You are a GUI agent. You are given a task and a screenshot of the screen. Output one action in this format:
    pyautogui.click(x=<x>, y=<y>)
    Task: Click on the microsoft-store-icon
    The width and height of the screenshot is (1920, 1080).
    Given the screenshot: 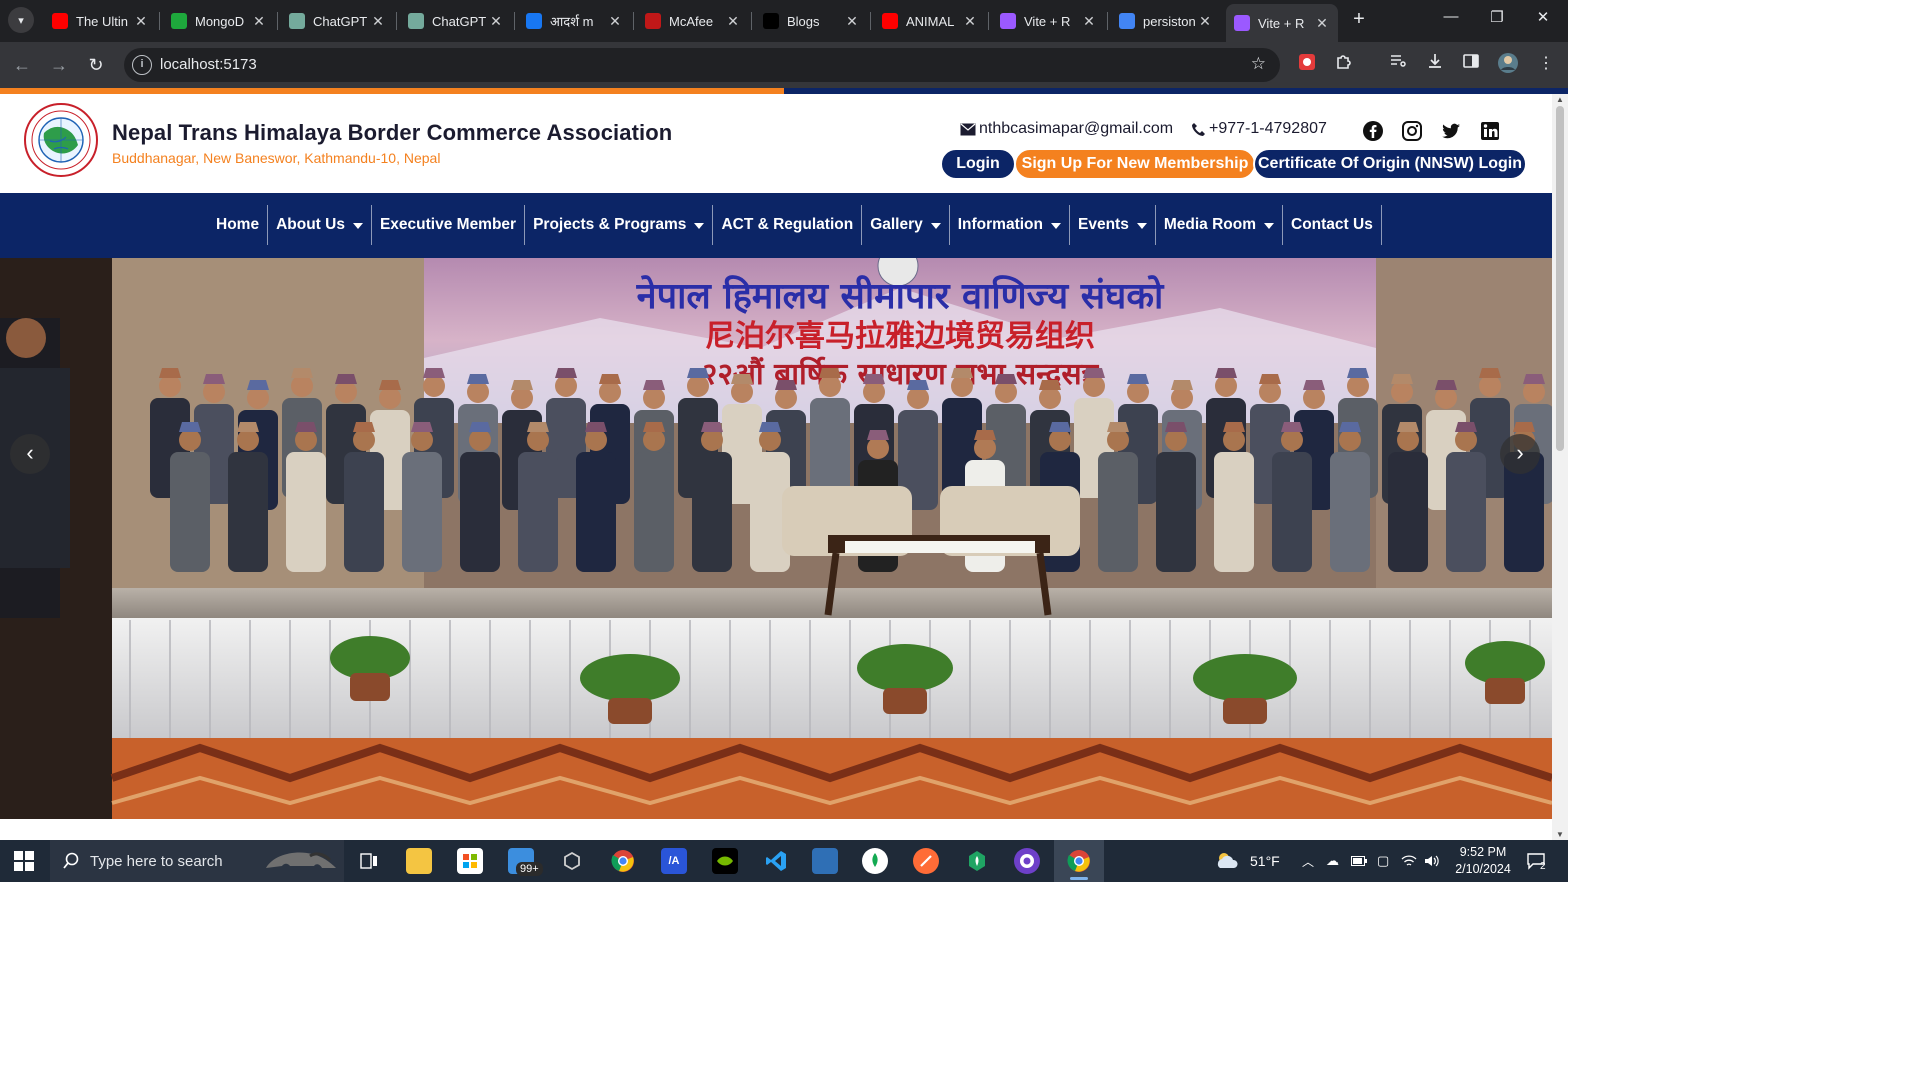 What is the action you would take?
    pyautogui.click(x=470, y=861)
    